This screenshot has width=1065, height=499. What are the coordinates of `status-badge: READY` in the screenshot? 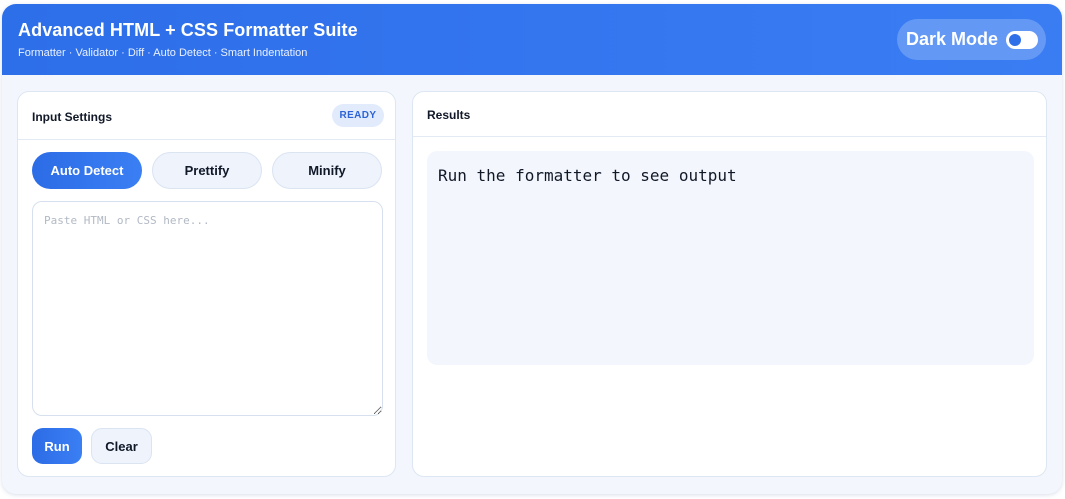 It's located at (358, 115).